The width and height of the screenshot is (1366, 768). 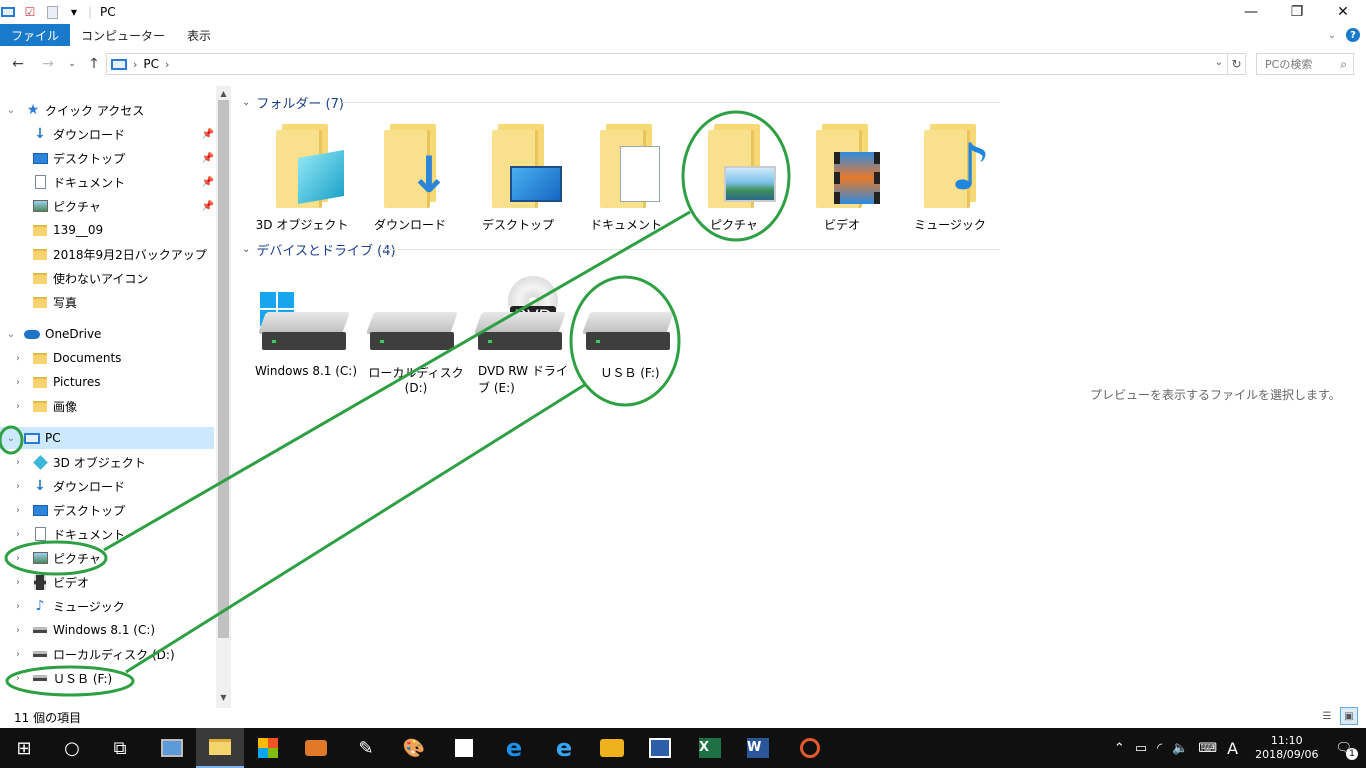 What do you see at coordinates (8, 12) in the screenshot?
I see `monitor-icon` at bounding box center [8, 12].